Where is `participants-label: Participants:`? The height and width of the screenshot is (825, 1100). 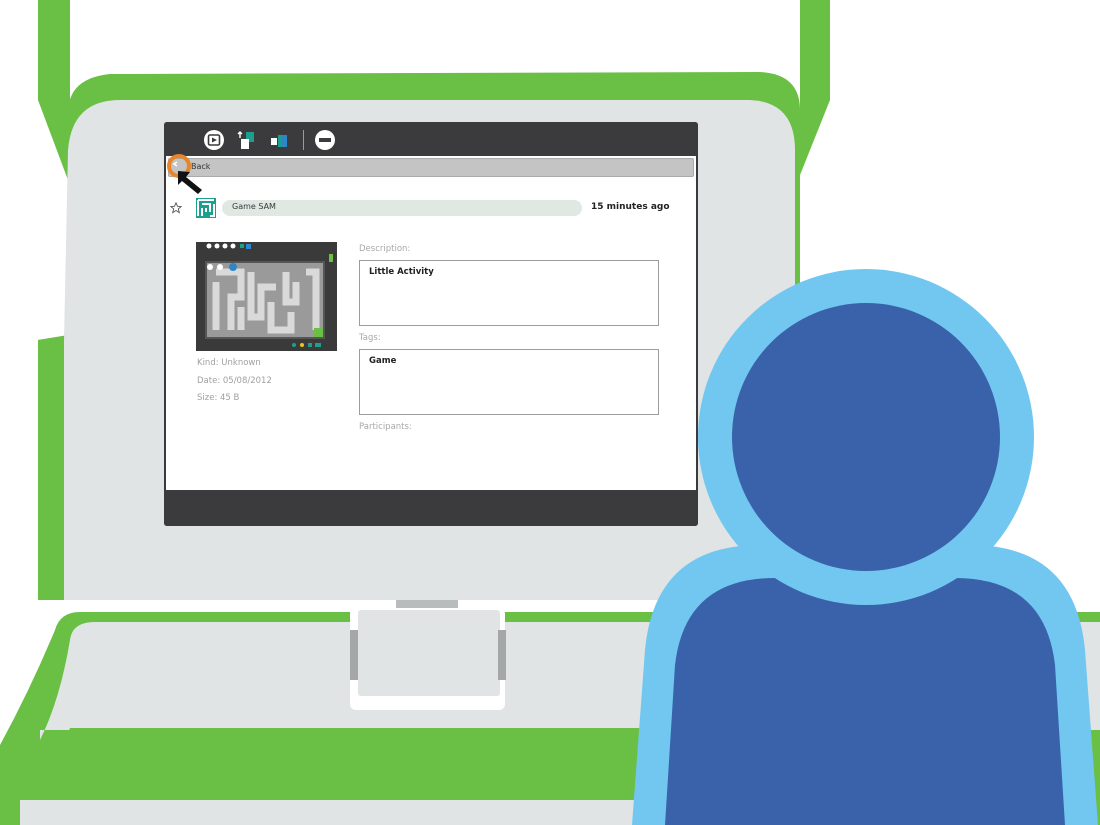
participants-label: Participants: is located at coordinates (385, 427).